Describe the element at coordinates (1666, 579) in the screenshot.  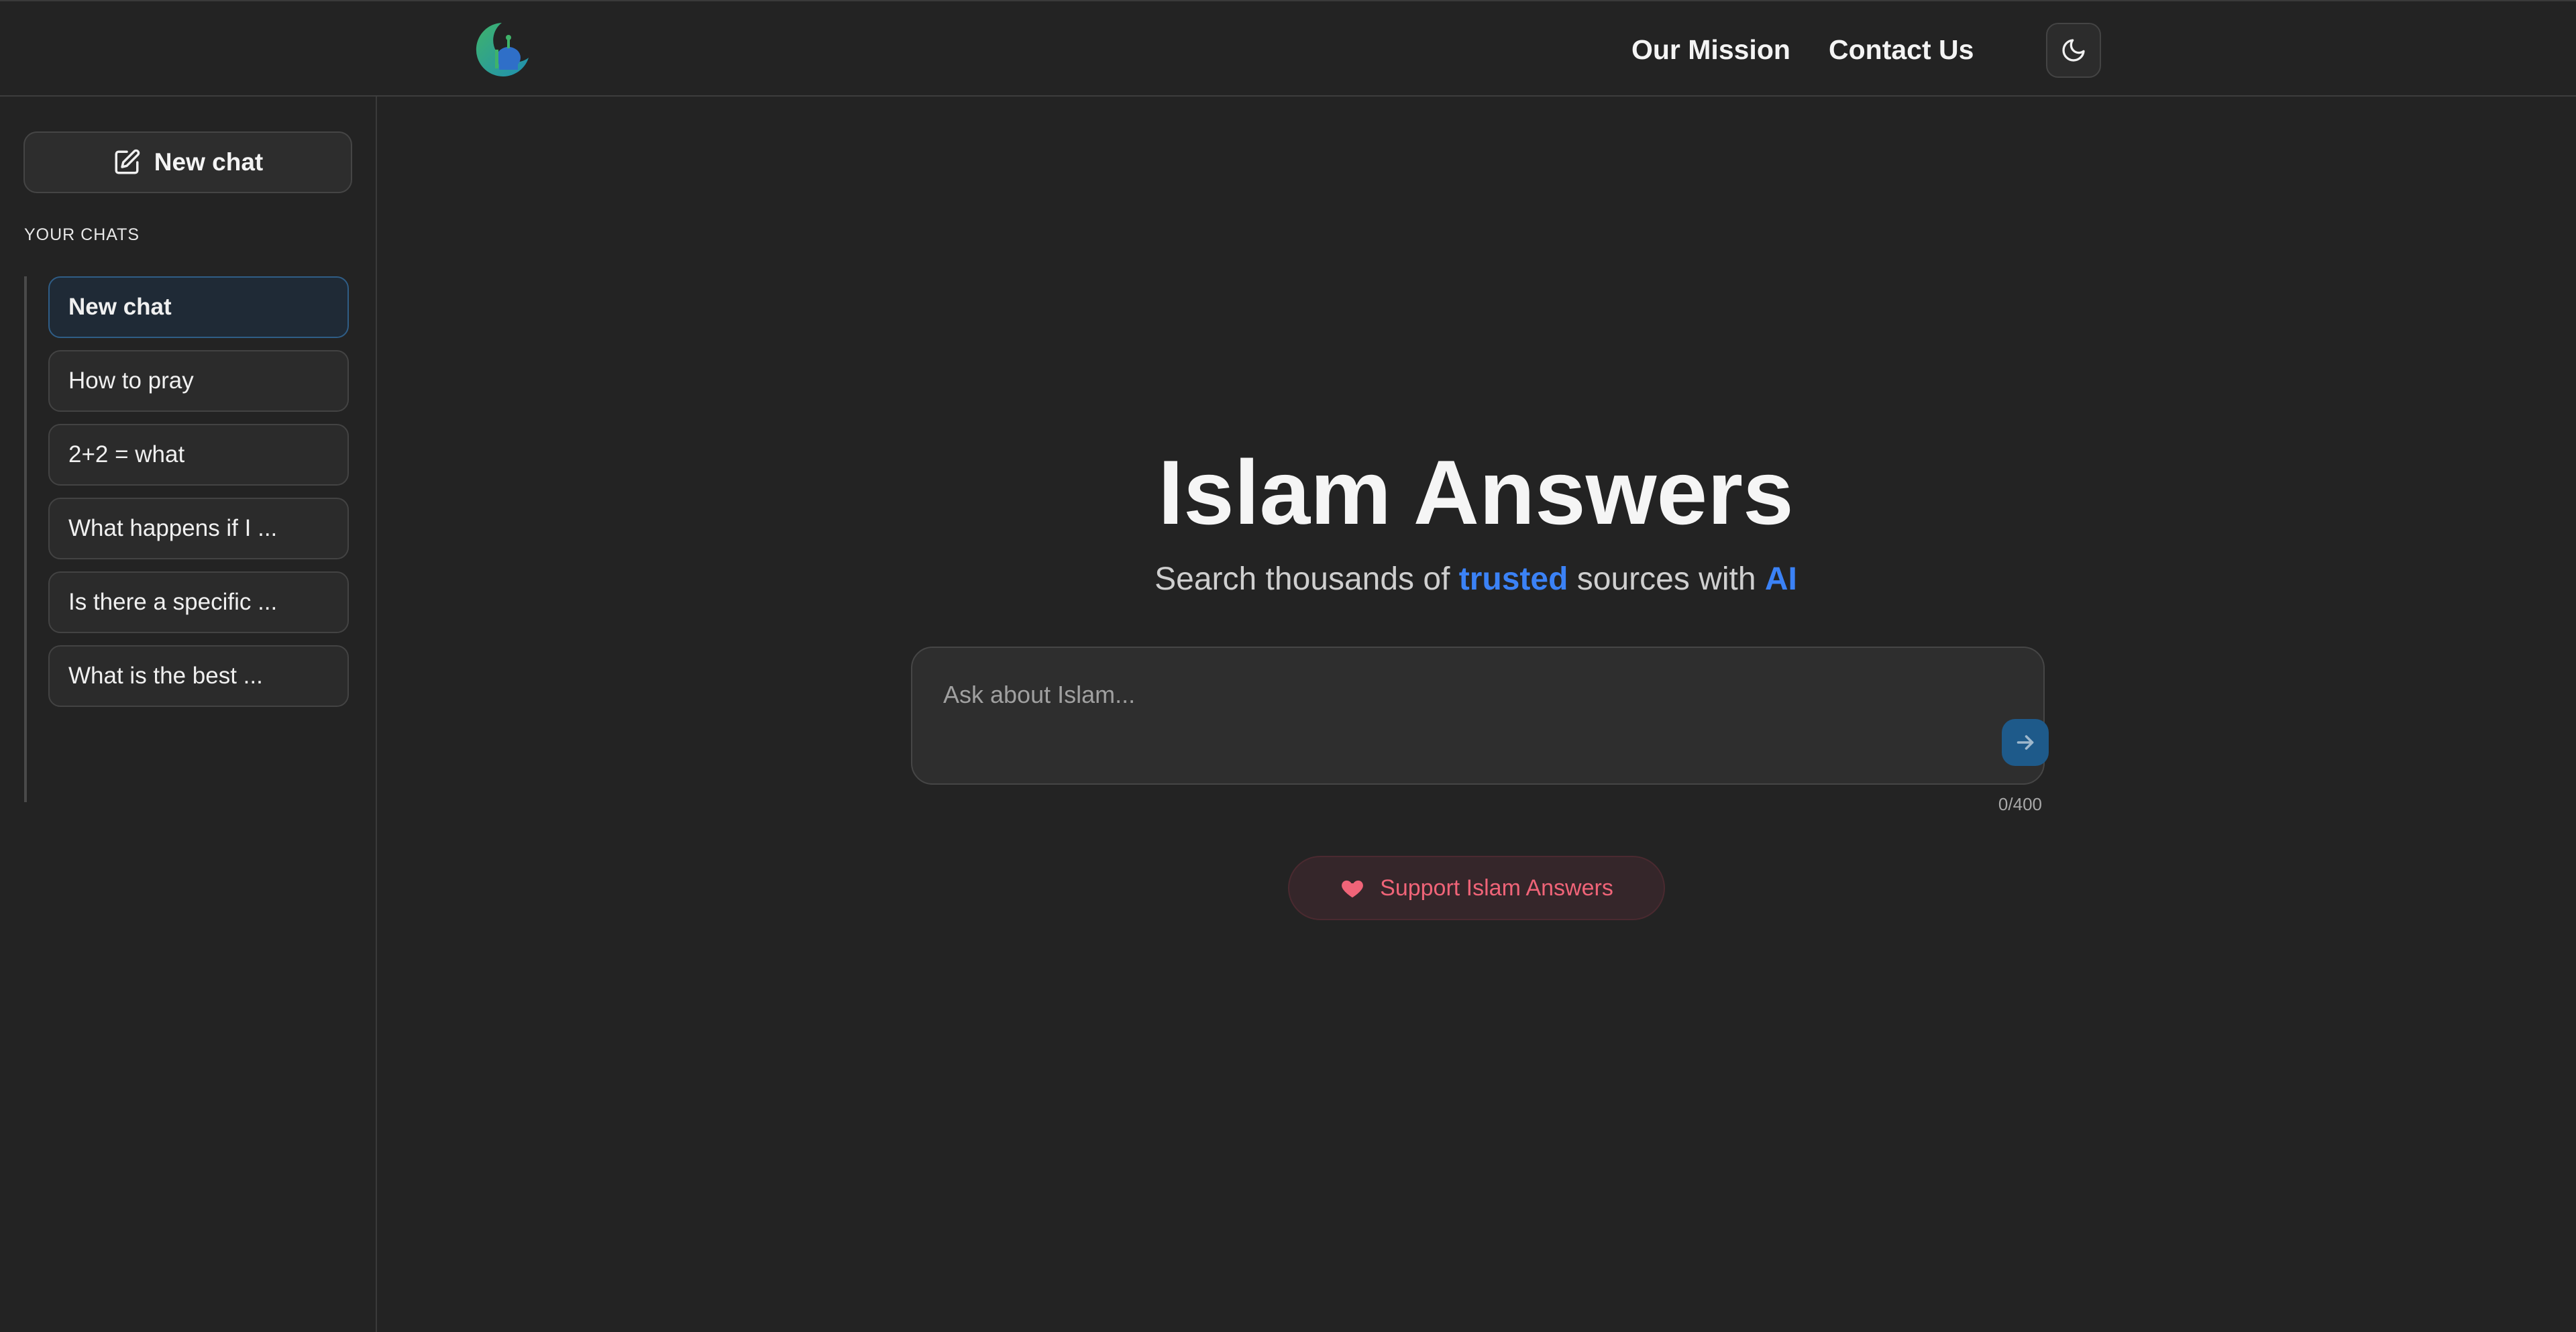
I see `subtitle-text-2: sources with` at that location.